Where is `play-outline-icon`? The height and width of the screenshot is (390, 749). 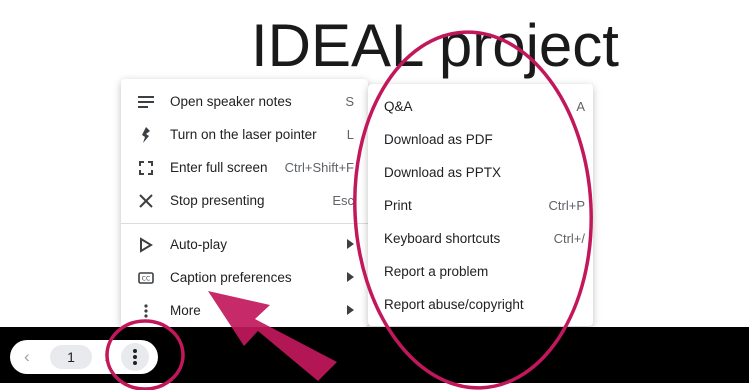
play-outline-icon is located at coordinates (146, 245).